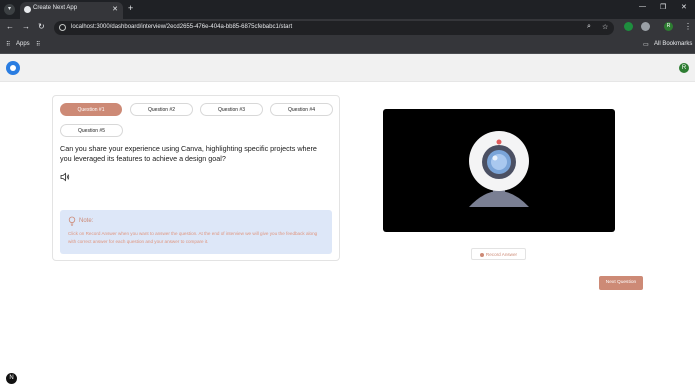 This screenshot has width=695, height=390. What do you see at coordinates (642, 6) in the screenshot?
I see `minimize-button: —` at bounding box center [642, 6].